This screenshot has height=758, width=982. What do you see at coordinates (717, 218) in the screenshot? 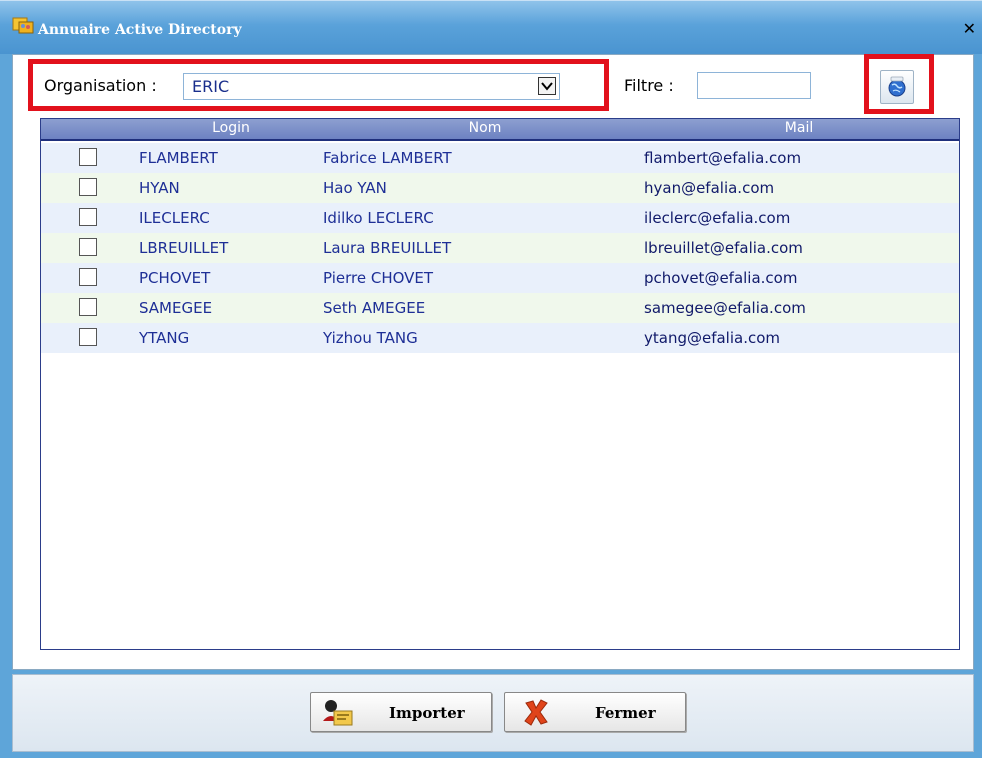
I see `cell-mail: ileclerc@efalia.com` at bounding box center [717, 218].